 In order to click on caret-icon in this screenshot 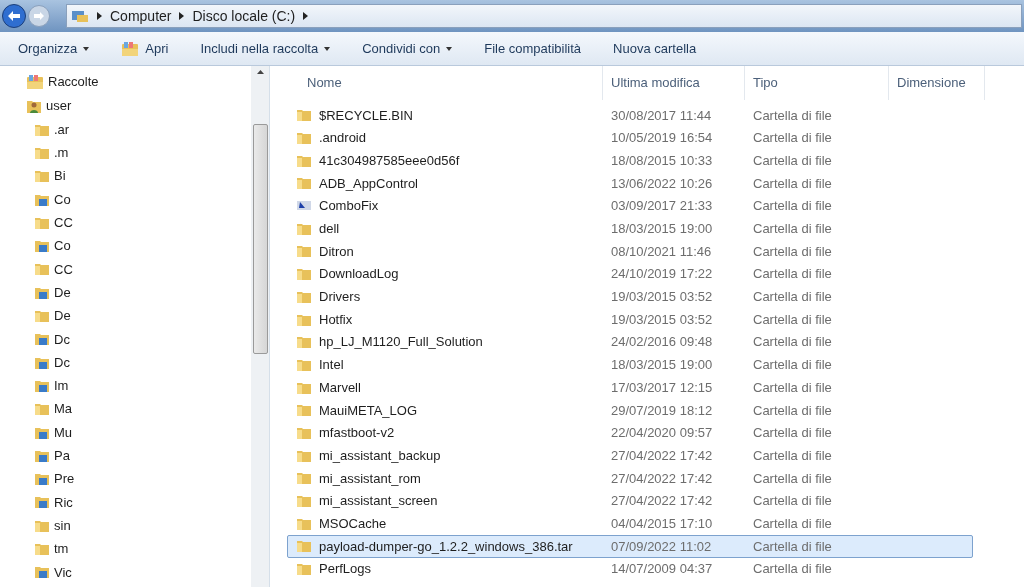, I will do `click(86, 48)`.